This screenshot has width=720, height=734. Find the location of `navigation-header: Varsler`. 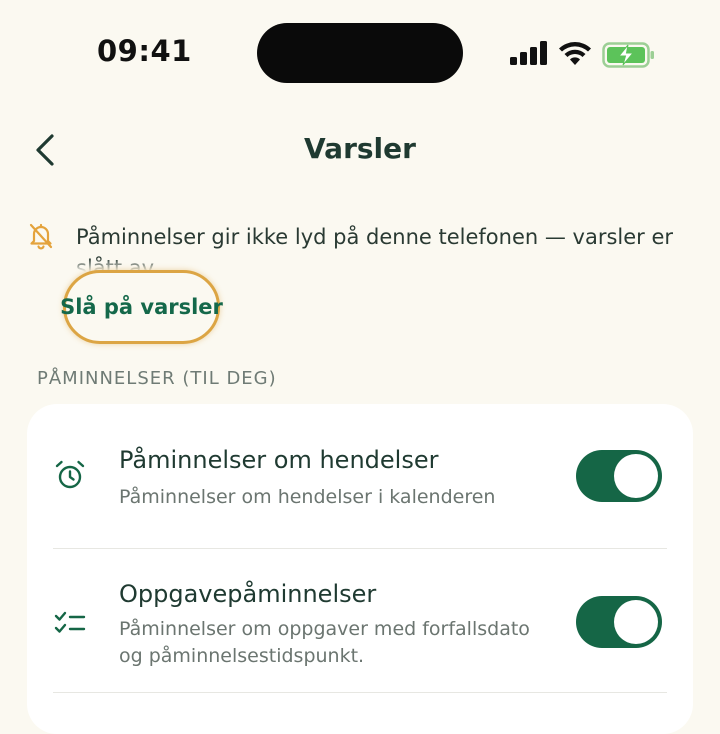

navigation-header: Varsler is located at coordinates (360, 150).